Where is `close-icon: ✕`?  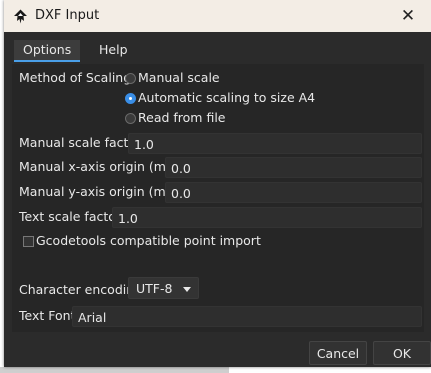
close-icon: ✕ is located at coordinates (408, 16).